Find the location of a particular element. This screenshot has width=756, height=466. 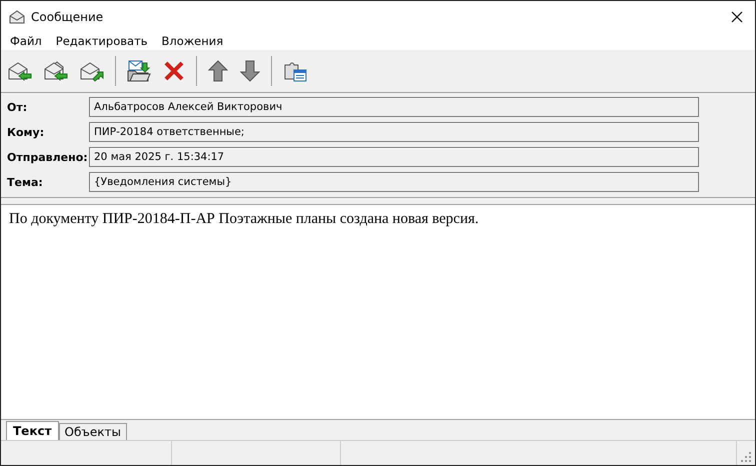

menu-item: Вложения is located at coordinates (192, 41).